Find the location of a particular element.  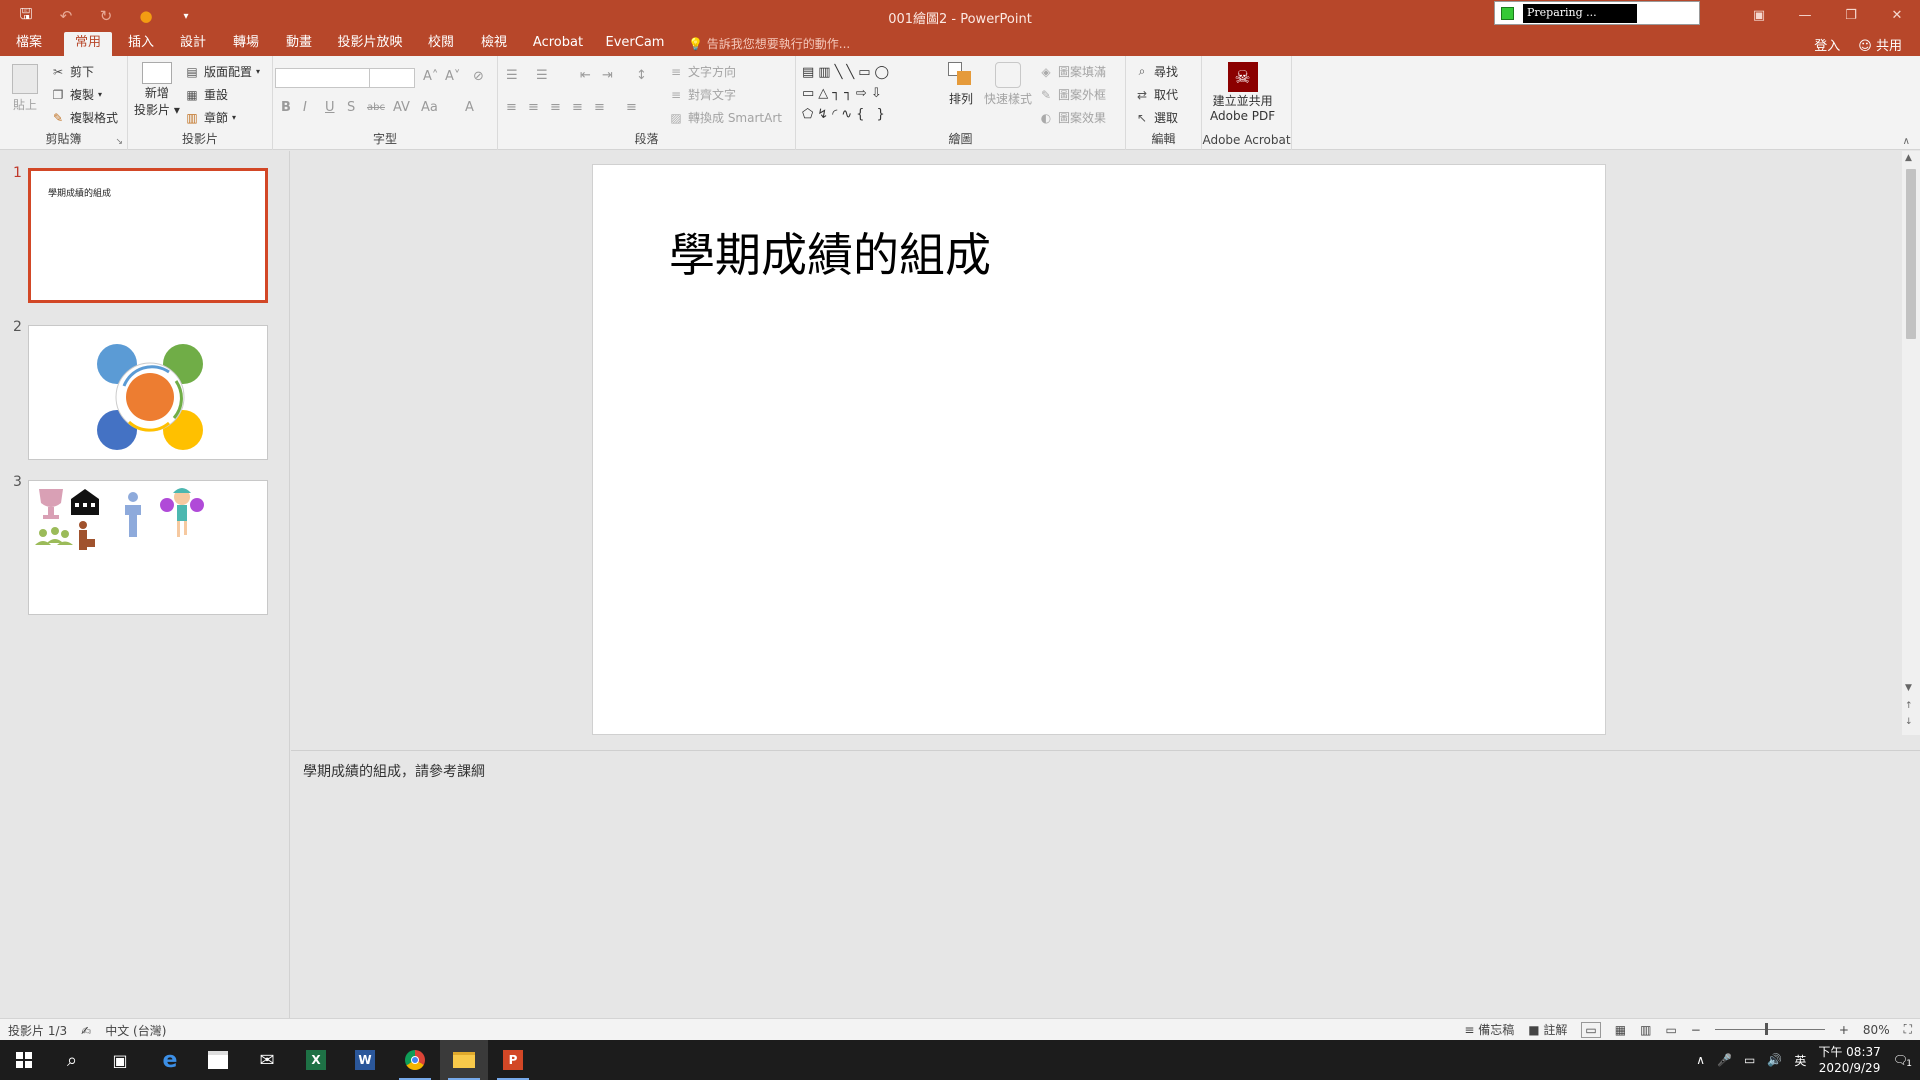

tab-view: 檢視 is located at coordinates (494, 44).